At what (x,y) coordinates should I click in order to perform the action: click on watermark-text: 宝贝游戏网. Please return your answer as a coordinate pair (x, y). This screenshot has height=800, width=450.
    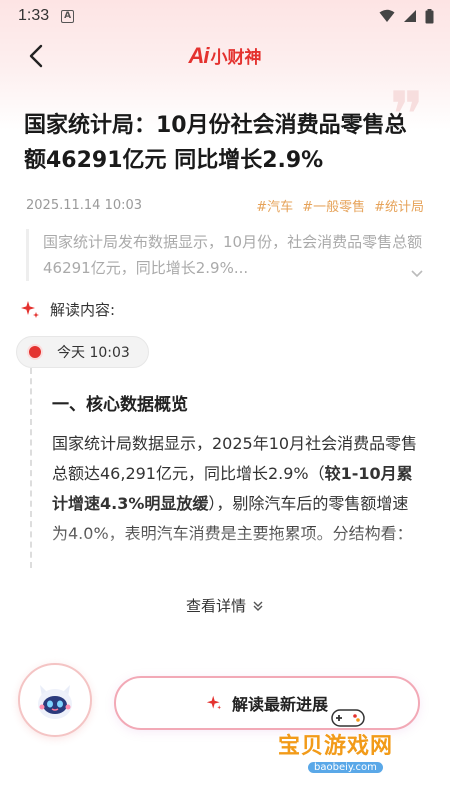
    Looking at the image, I should click on (336, 746).